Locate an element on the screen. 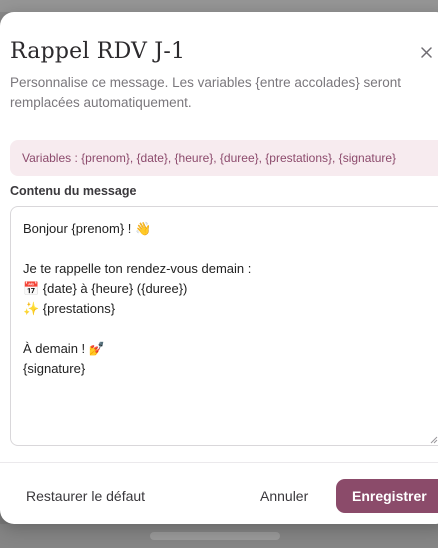 Image resolution: width=438 pixels, height=548 pixels. dialog-title: Rappel RDV J-1 is located at coordinates (98, 51).